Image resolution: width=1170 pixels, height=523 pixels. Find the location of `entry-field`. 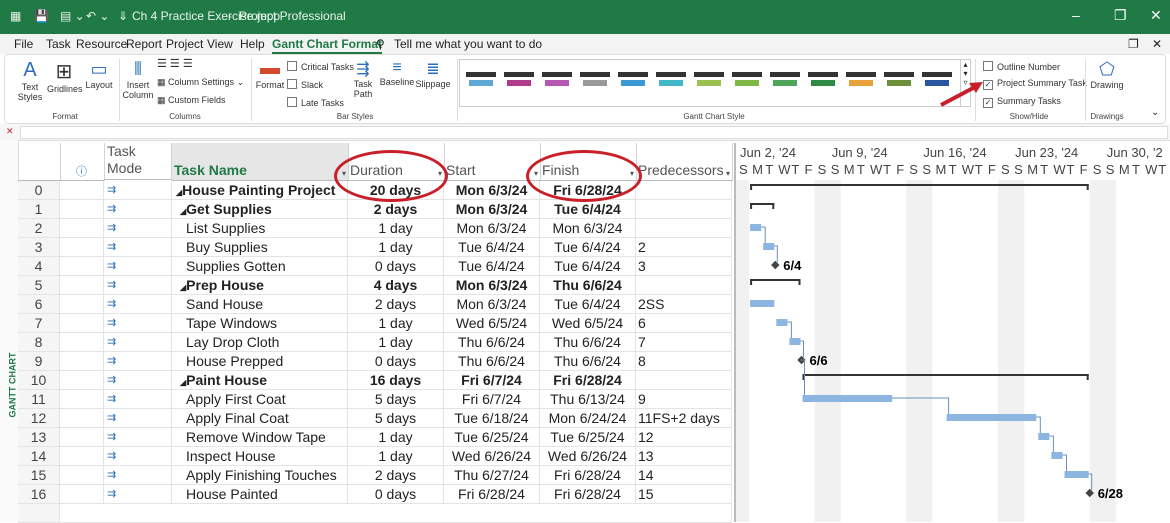

entry-field is located at coordinates (594, 132).